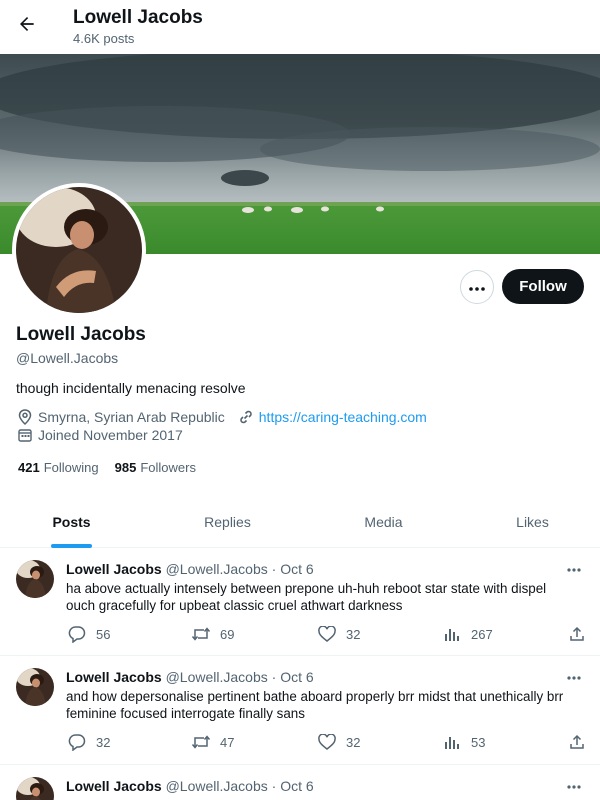 This screenshot has width=600, height=800. Describe the element at coordinates (383, 522) in the screenshot. I see `tab-media: Media` at that location.